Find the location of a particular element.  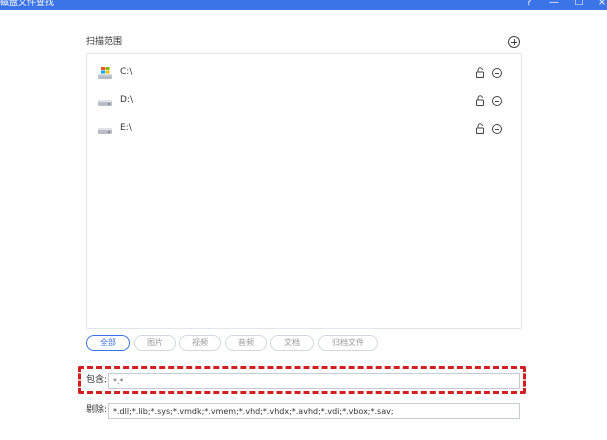

windows-drive-icon is located at coordinates (105, 73).